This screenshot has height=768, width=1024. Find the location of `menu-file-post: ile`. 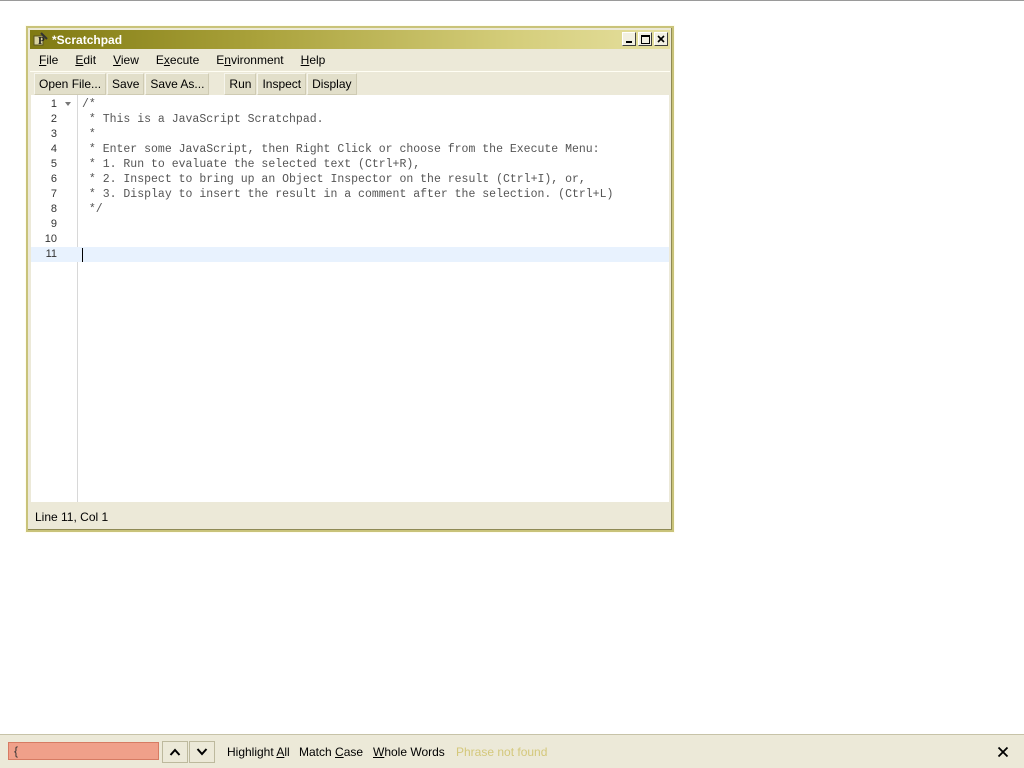

menu-file-post: ile is located at coordinates (52, 59).